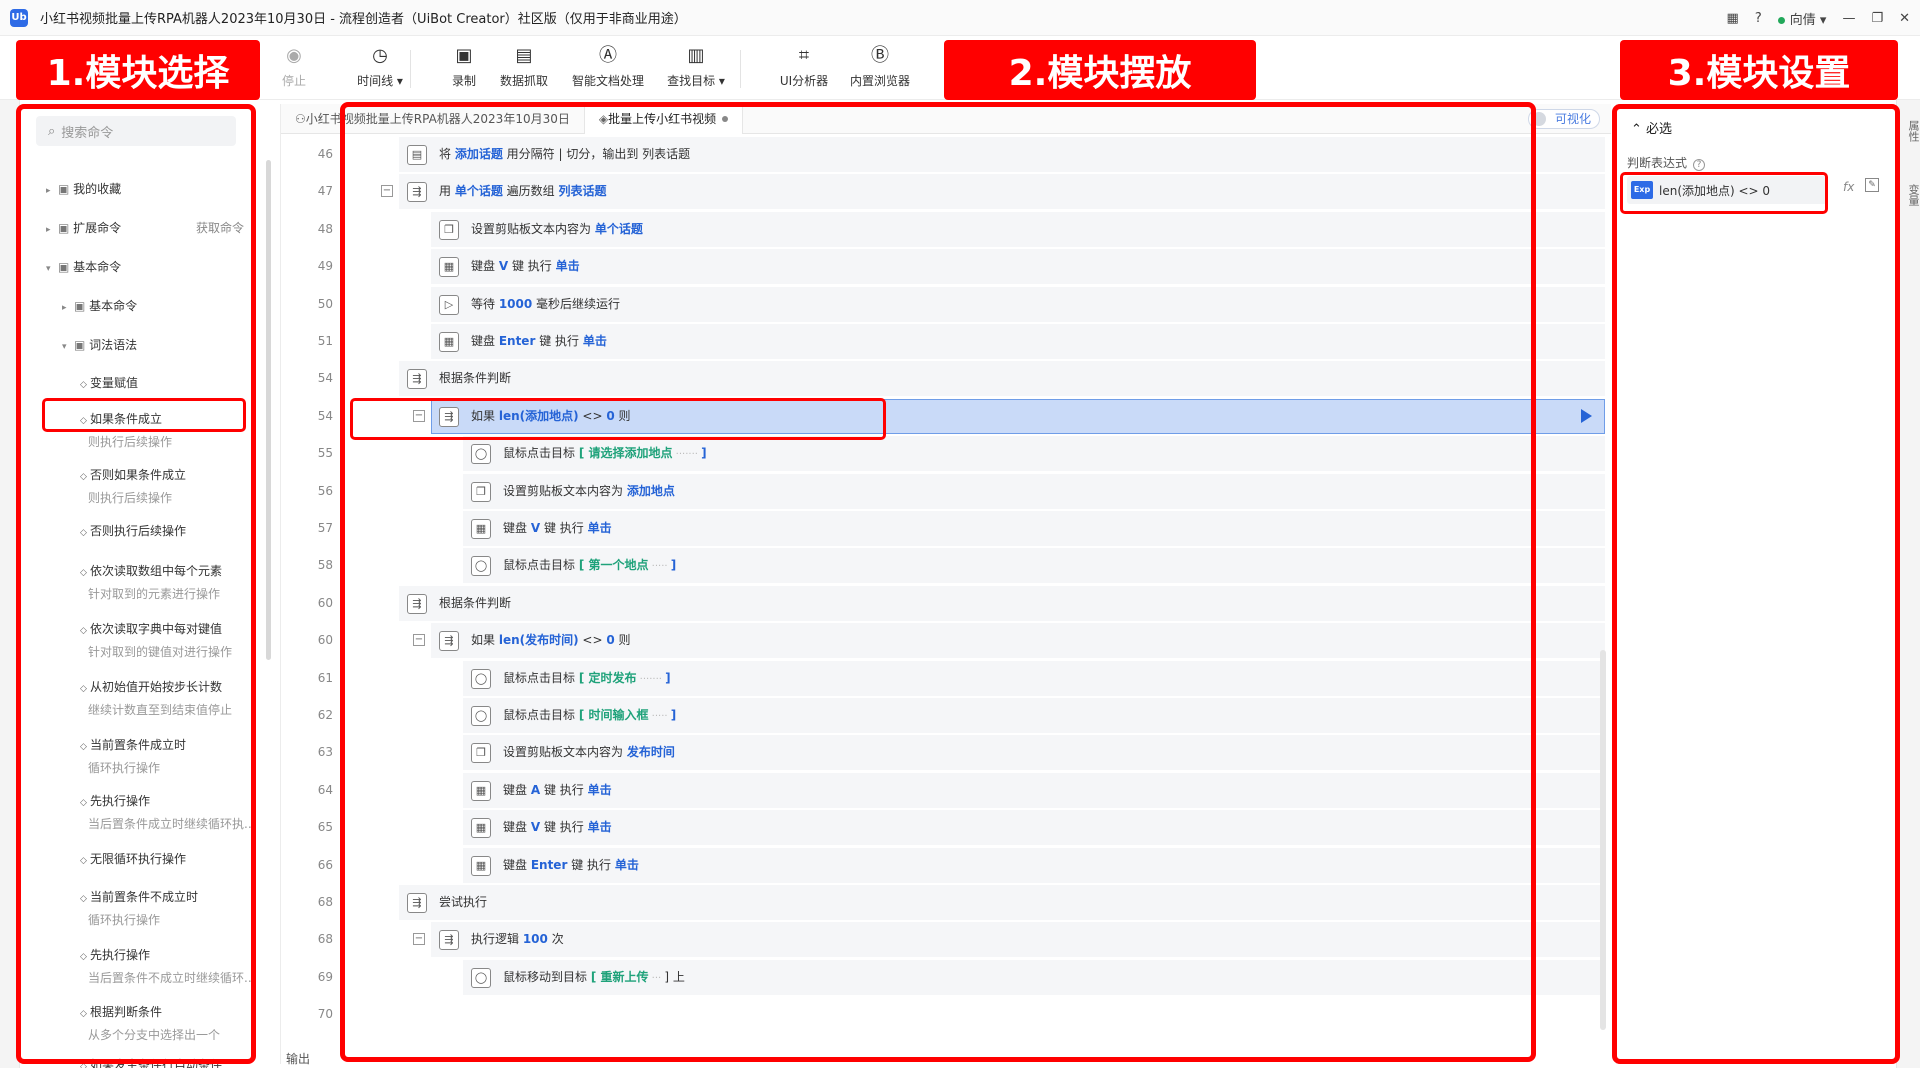 The height and width of the screenshot is (1080, 1920). What do you see at coordinates (946, 229) in the screenshot?
I see `code-row: 48 ❐ 设置剪贴板文本内容为 单个话题` at bounding box center [946, 229].